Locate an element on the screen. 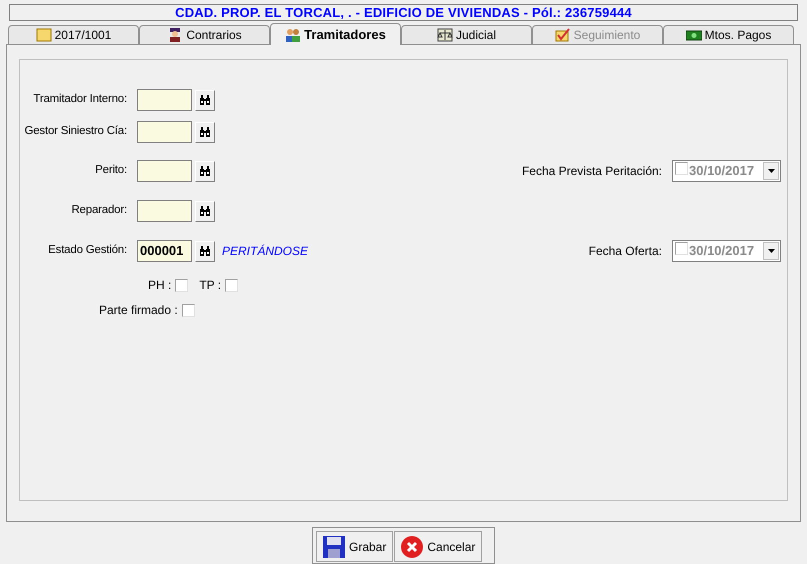  field-label: Estado Gestión: is located at coordinates (87, 250).